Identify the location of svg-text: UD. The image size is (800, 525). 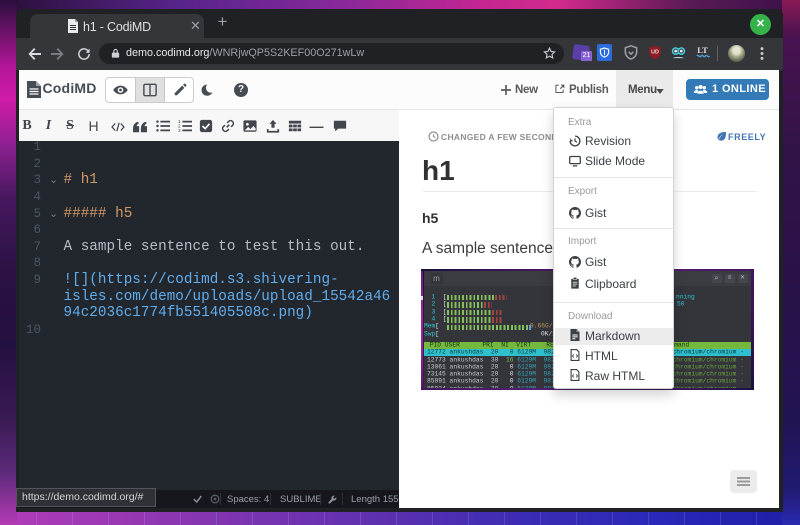
(655, 53).